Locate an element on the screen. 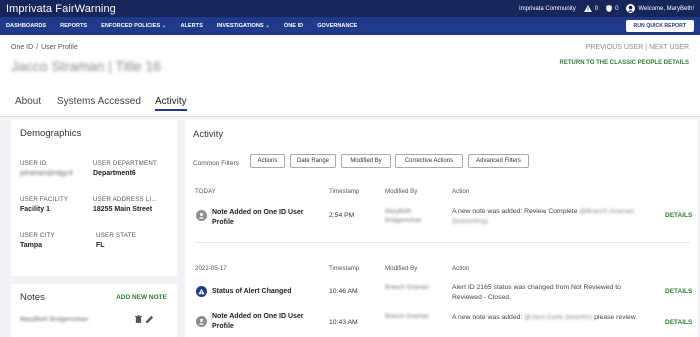 The image size is (700, 337). alert-icon is located at coordinates (201, 291).